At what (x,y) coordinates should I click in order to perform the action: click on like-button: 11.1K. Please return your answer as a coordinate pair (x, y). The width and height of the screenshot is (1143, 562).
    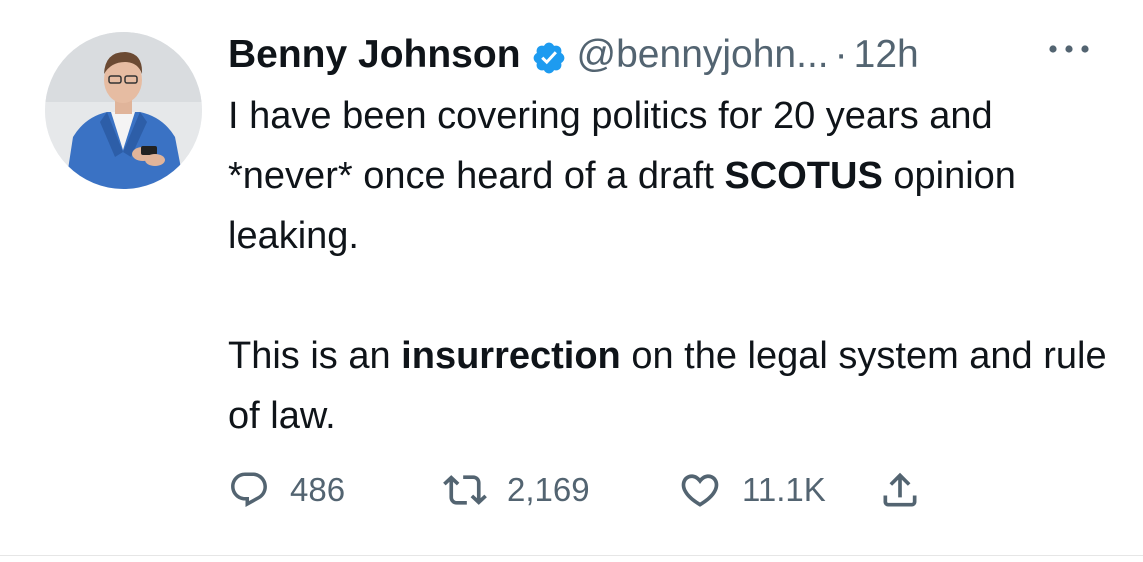
    Looking at the image, I should click on (752, 490).